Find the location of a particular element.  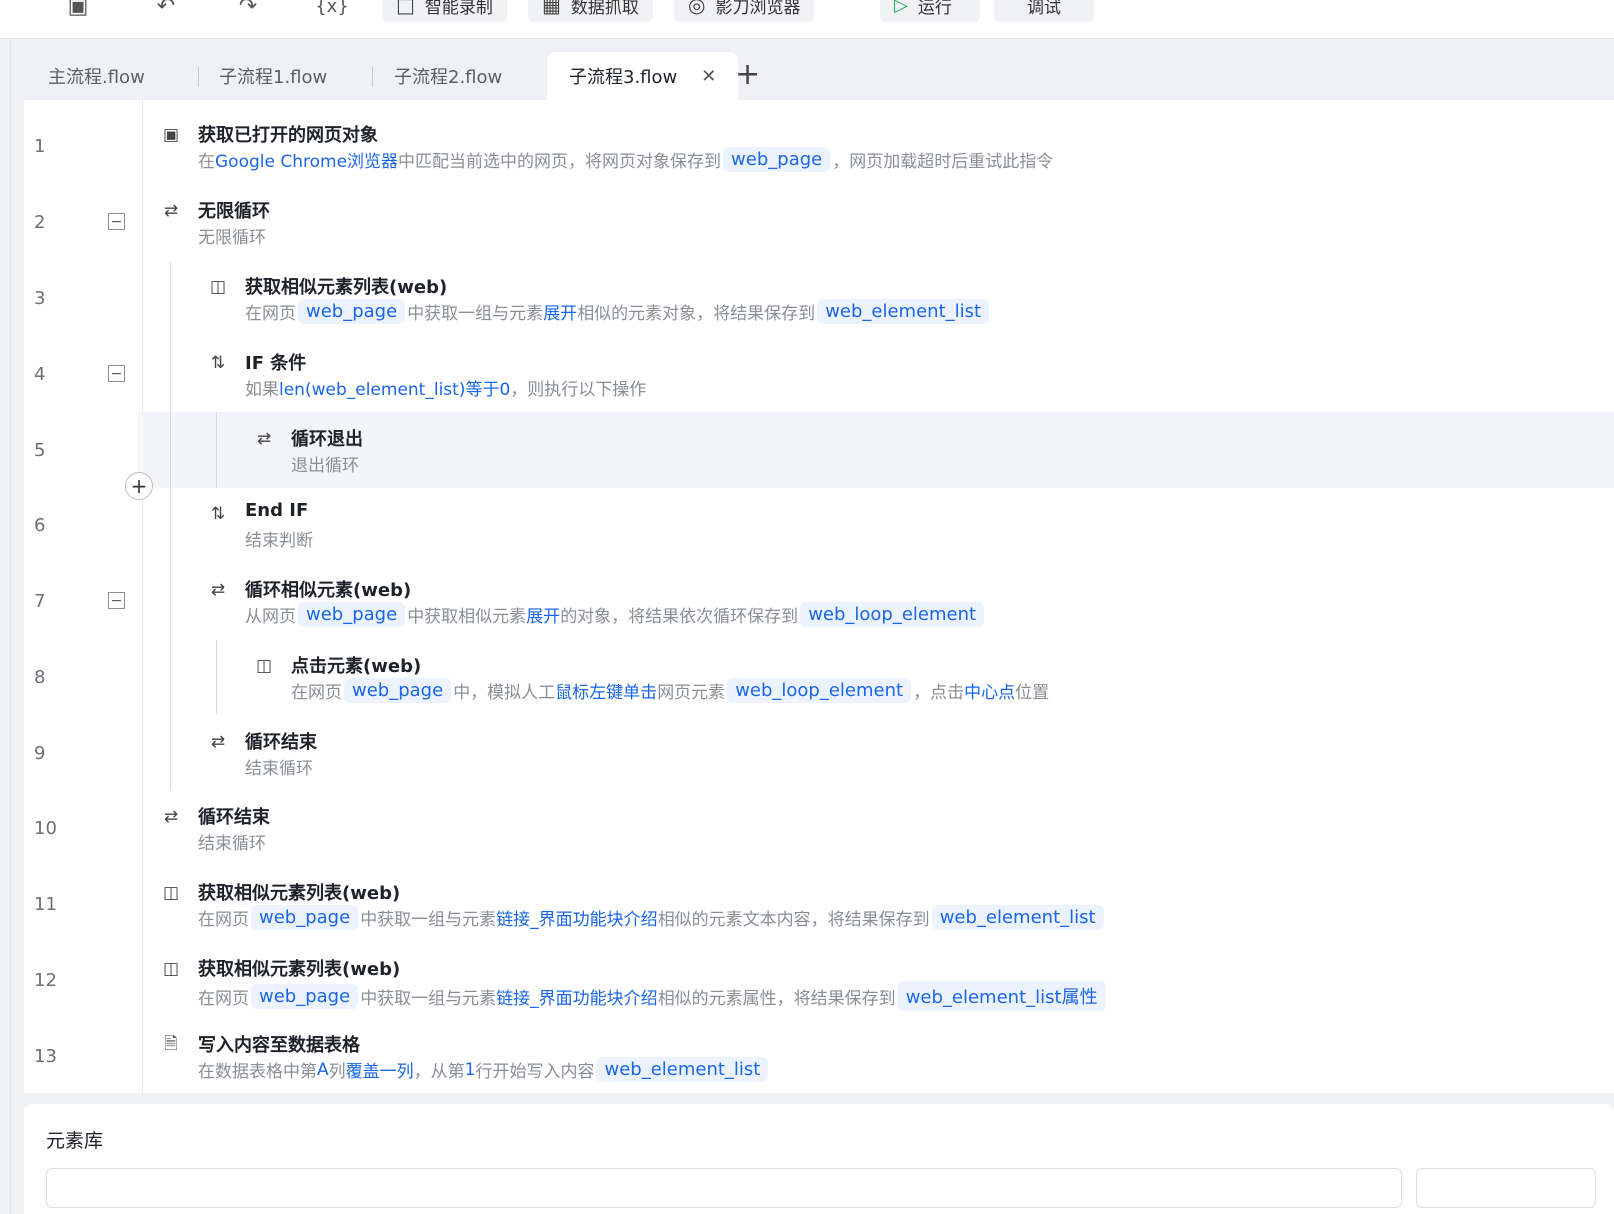

description-text: 在数据表格中第 is located at coordinates (257, 1072).